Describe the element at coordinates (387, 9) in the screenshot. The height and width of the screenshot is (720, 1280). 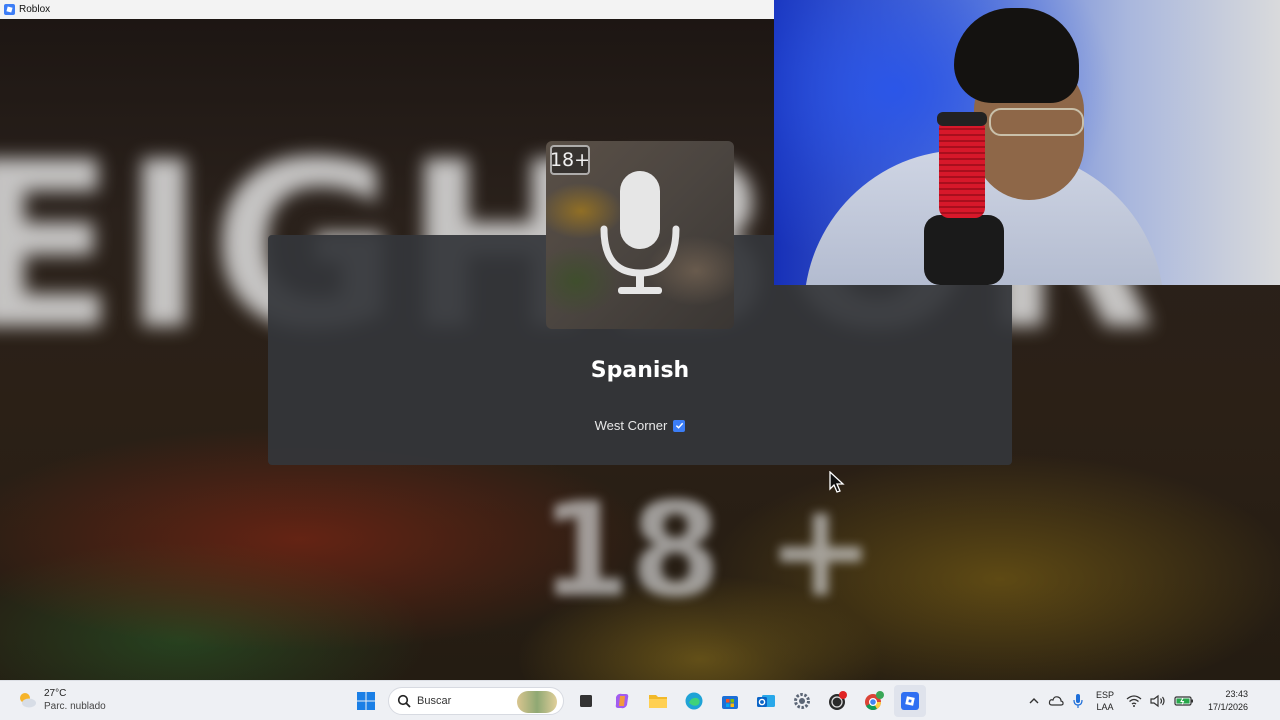
I see `window-titlebar: Roblox` at that location.